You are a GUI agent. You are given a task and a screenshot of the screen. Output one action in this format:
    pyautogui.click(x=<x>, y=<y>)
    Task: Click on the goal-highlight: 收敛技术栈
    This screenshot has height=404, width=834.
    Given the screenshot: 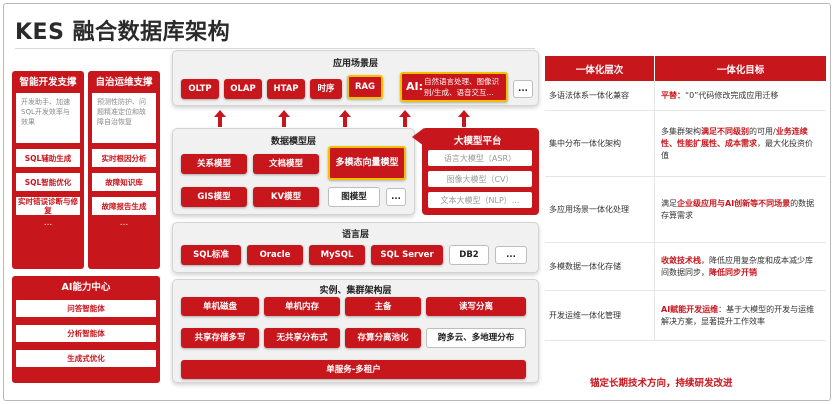 What is the action you would take?
    pyautogui.click(x=681, y=260)
    